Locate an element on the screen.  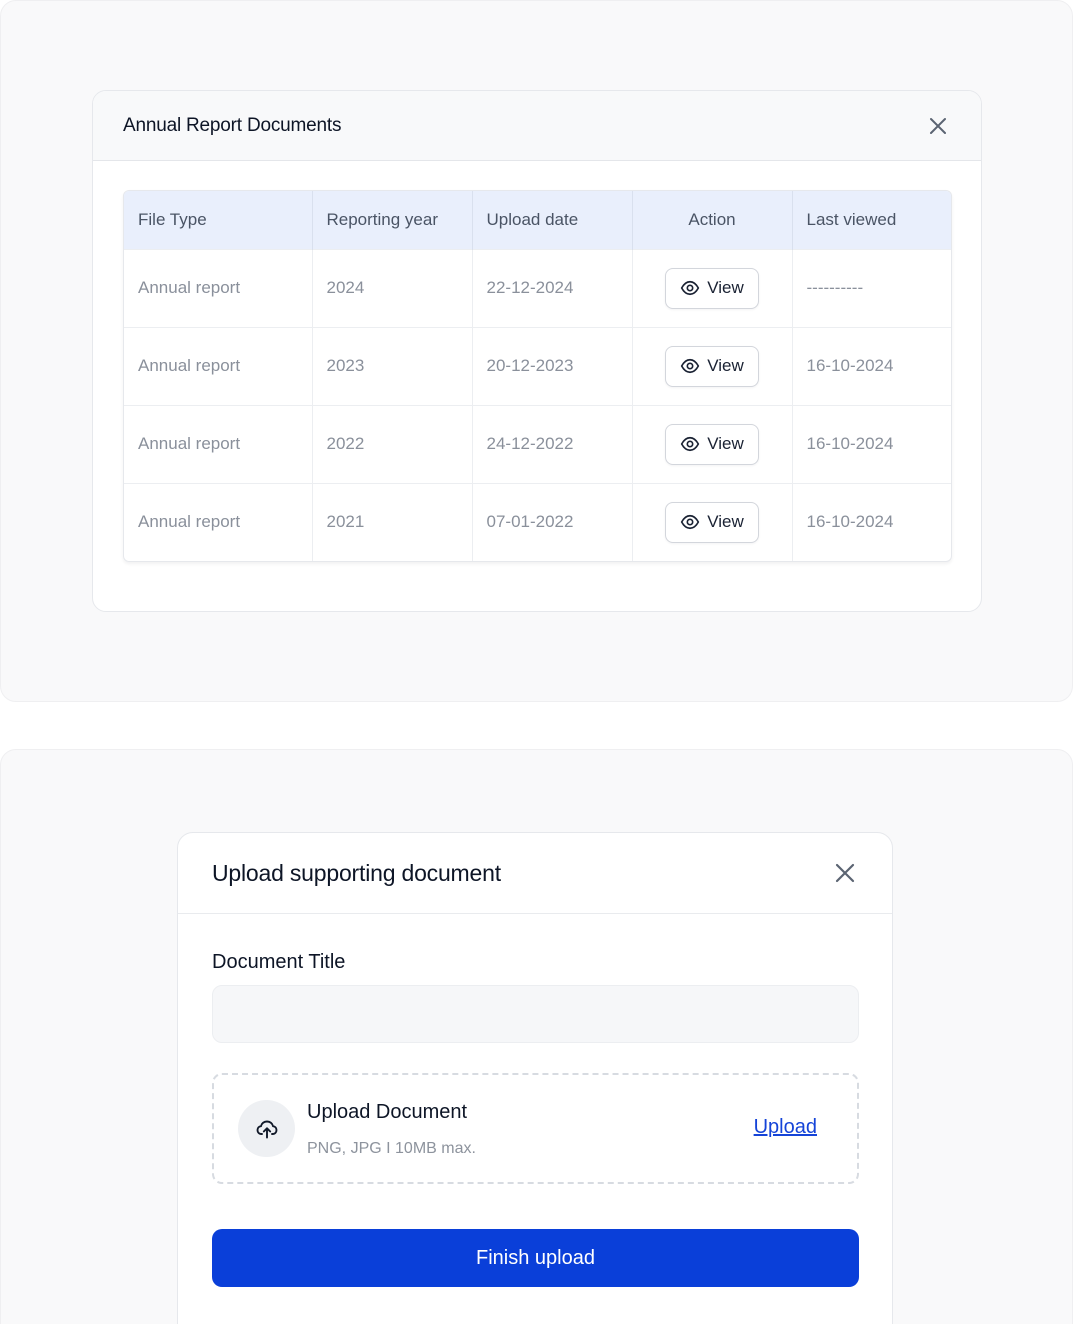
cell-year: 2024 is located at coordinates (392, 288).